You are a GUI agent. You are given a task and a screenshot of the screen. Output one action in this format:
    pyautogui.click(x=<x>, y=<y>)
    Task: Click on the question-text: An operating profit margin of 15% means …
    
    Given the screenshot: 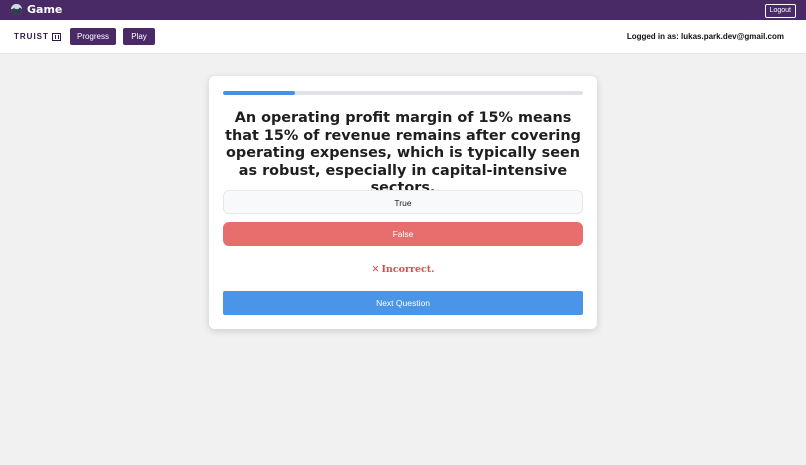 What is the action you would take?
    pyautogui.click(x=403, y=153)
    